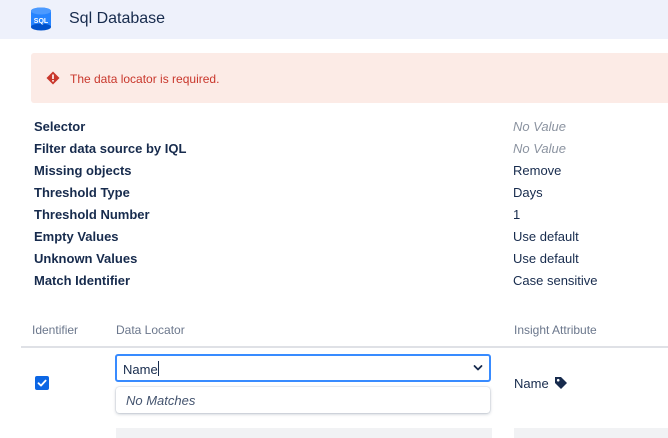 The height and width of the screenshot is (438, 668). Describe the element at coordinates (303, 400) in the screenshot. I see `data-locator-dropdown: No Matches` at that location.